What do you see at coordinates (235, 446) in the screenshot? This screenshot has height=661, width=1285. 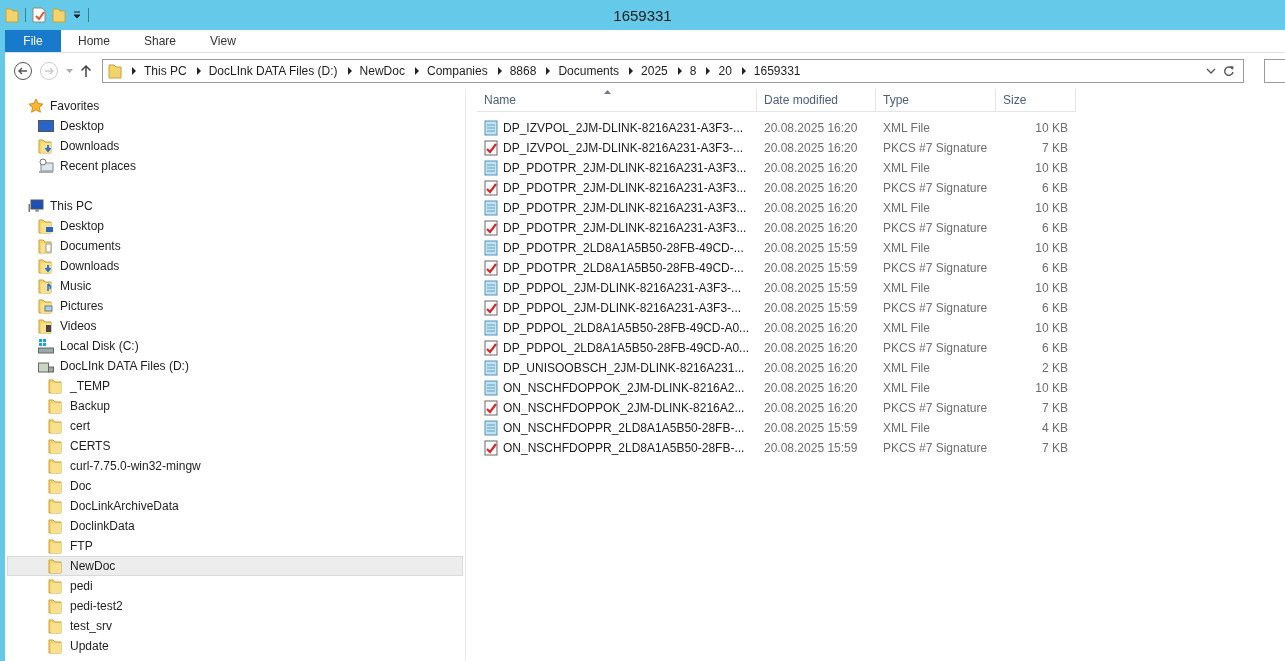 I see `tree-item: CERTS` at bounding box center [235, 446].